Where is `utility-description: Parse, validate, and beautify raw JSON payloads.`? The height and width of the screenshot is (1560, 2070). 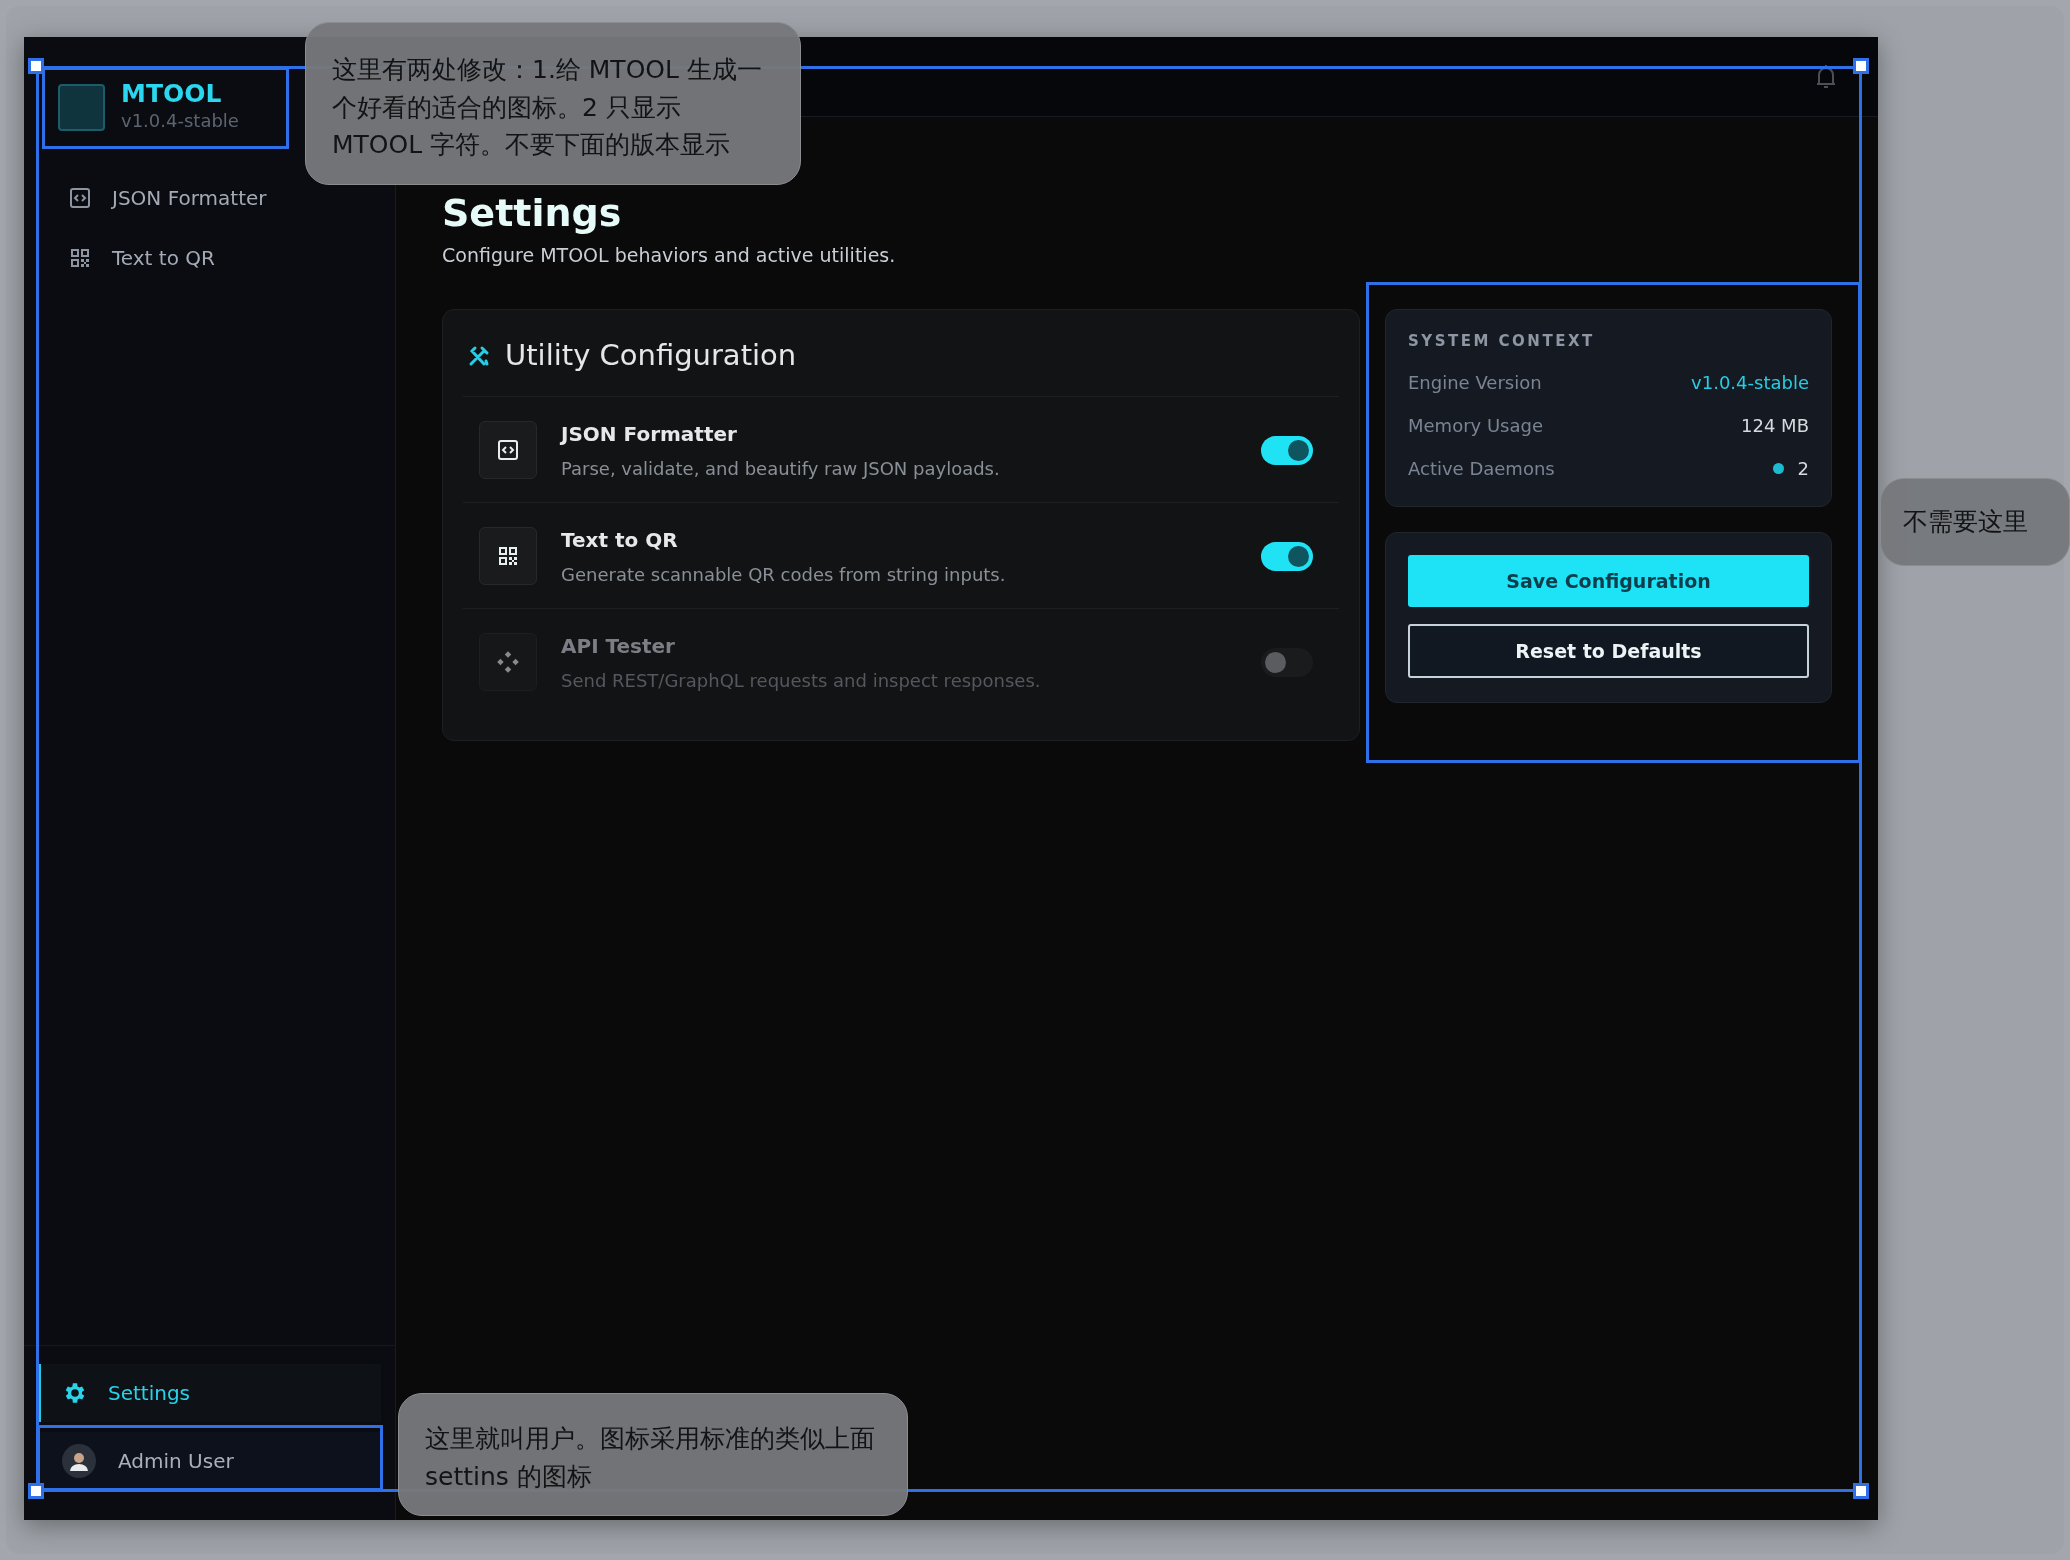 utility-description: Parse, validate, and beautify raw JSON payloads. is located at coordinates (780, 468).